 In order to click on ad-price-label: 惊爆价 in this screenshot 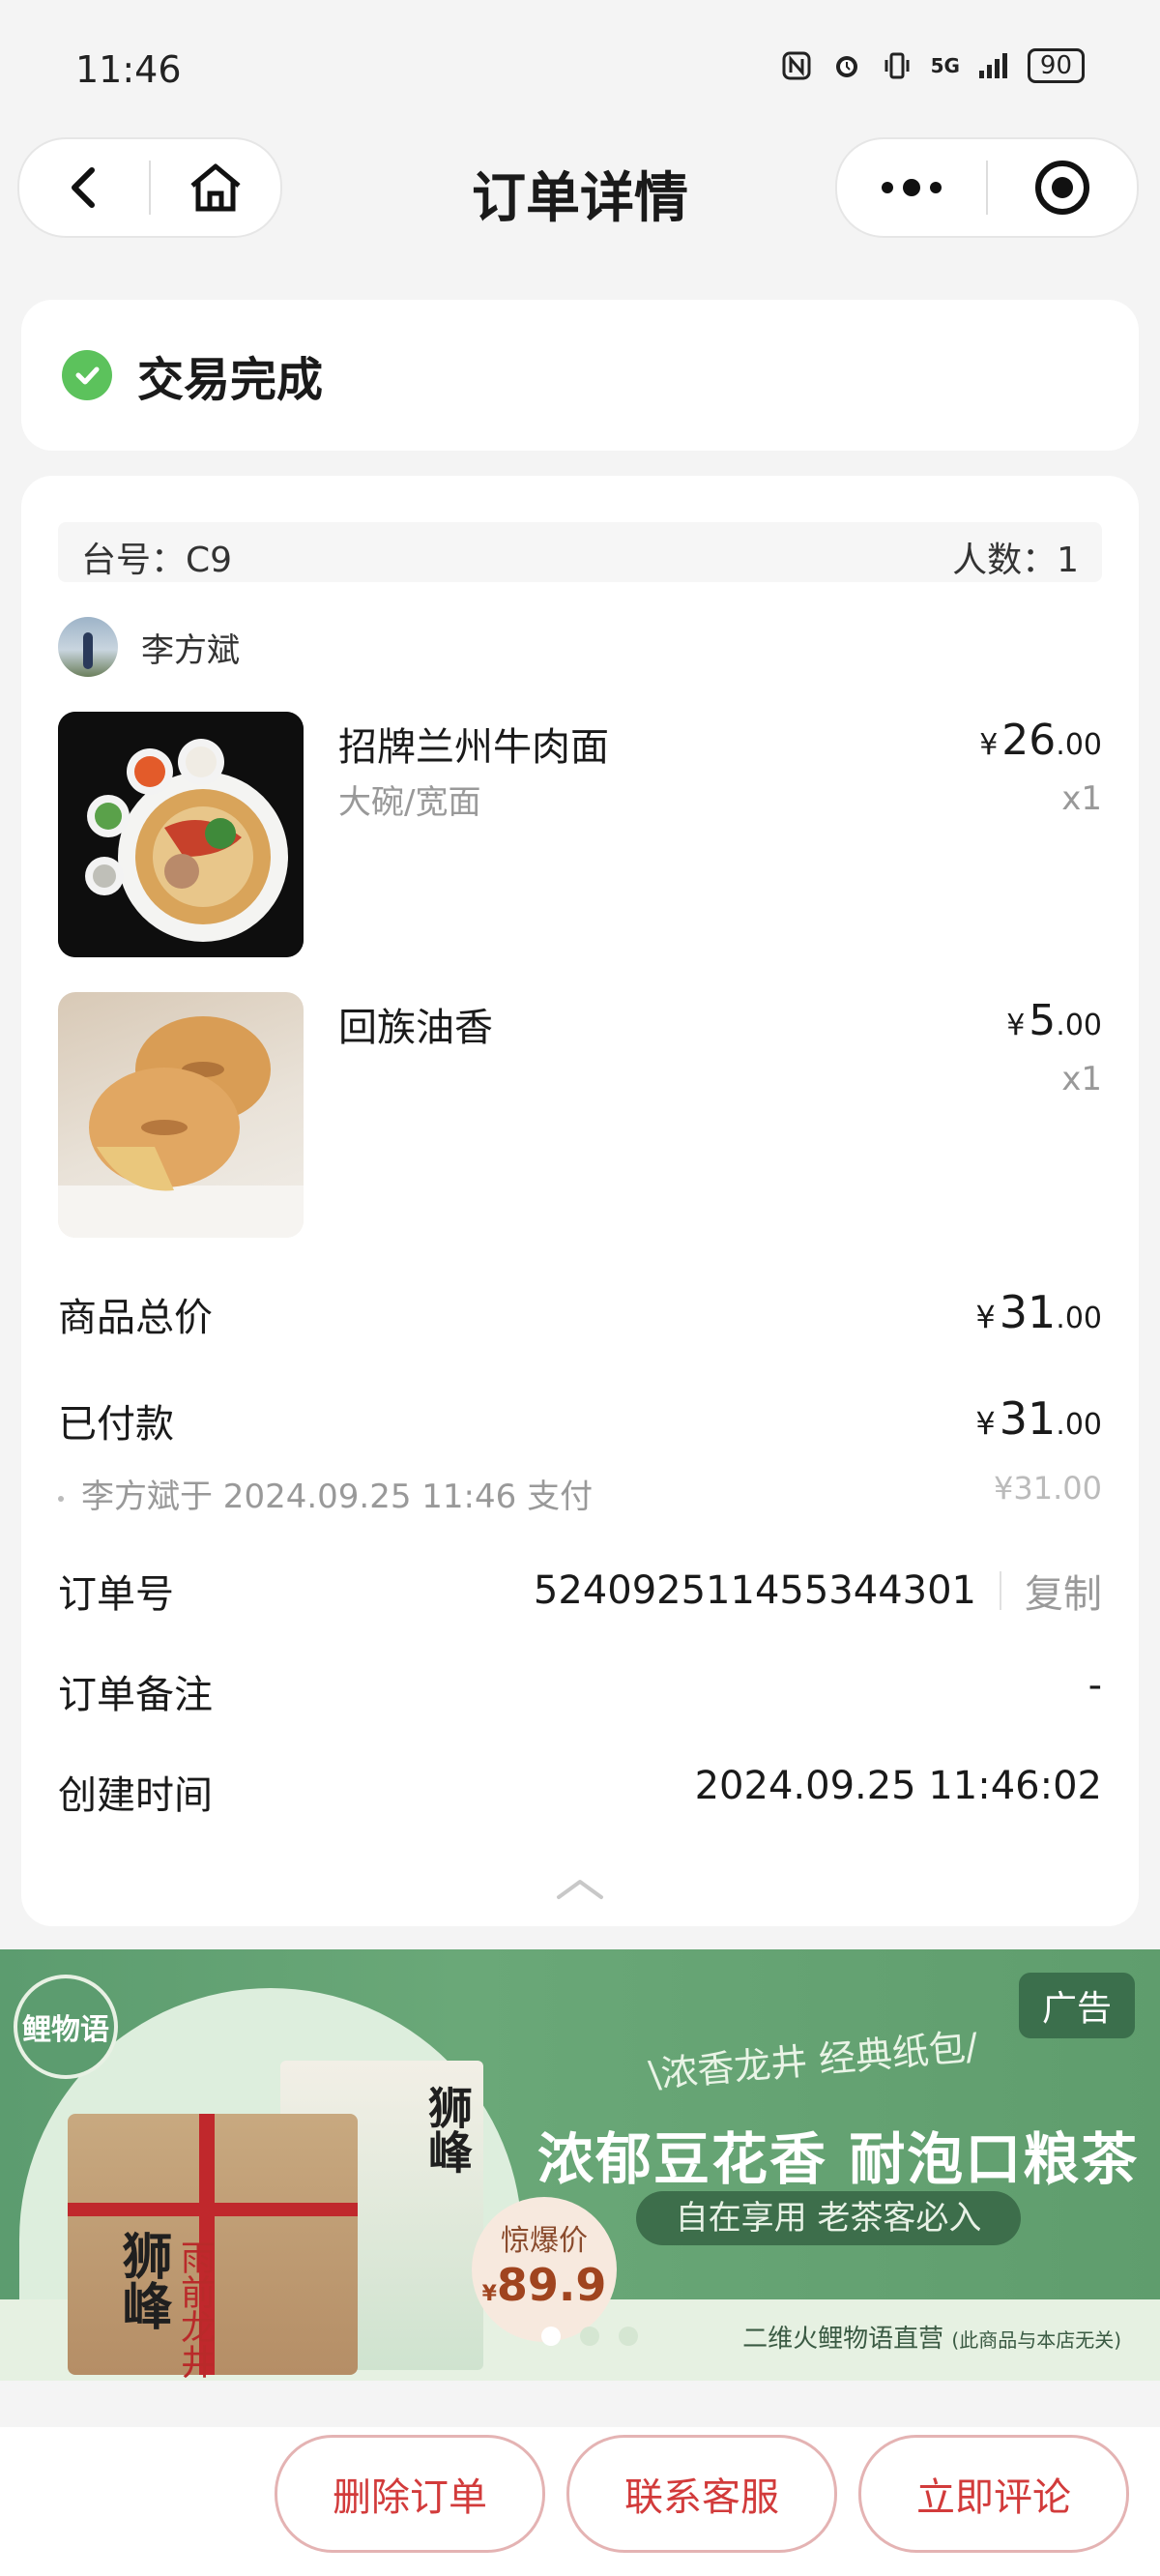, I will do `click(545, 2241)`.